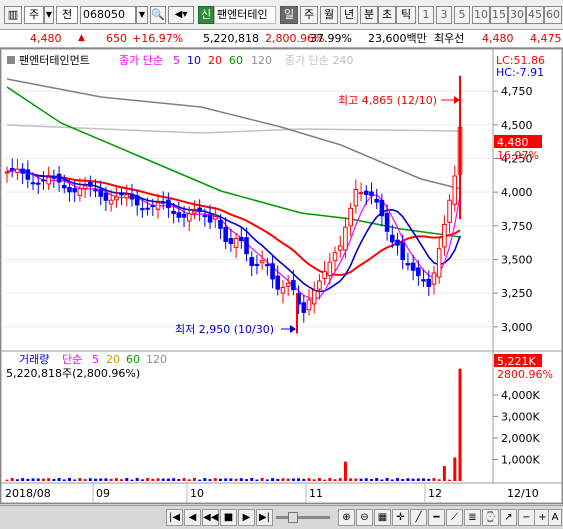 This screenshot has width=563, height=529. What do you see at coordinates (174, 517) in the screenshot?
I see `first-page-icon: |◀` at bounding box center [174, 517].